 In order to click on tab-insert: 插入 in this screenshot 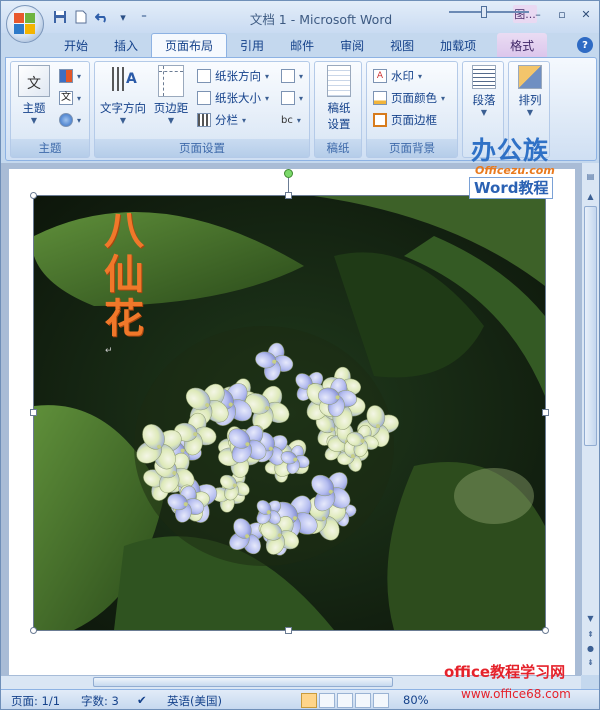, I will do `click(126, 45)`.